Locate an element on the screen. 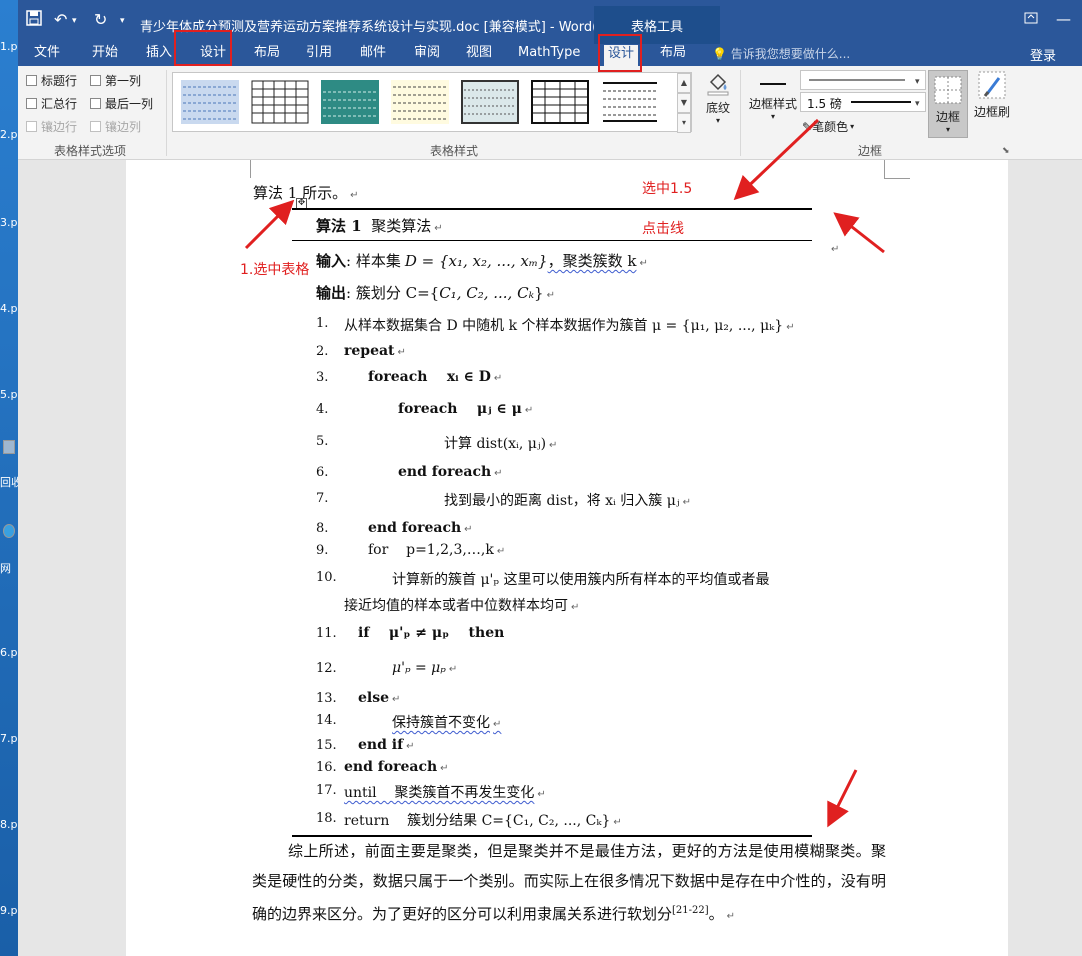  step-text: foreach xᵢ ∈ D ↵ is located at coordinates (435, 377).